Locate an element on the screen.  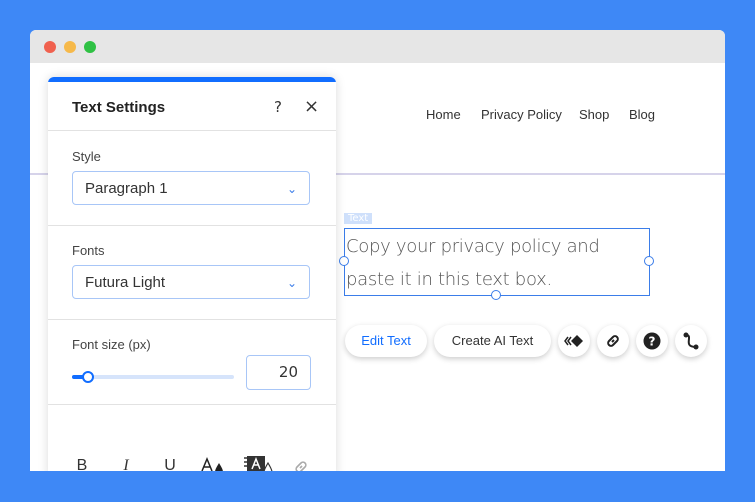
font-size-slider is located at coordinates (153, 377).